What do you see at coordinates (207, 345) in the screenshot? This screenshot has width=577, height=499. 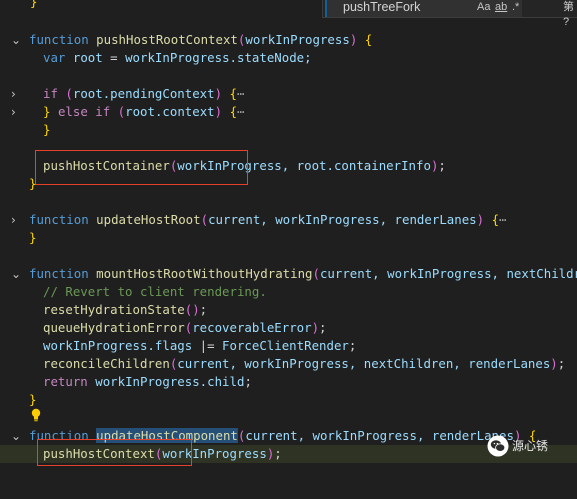 I see `operator: |=` at bounding box center [207, 345].